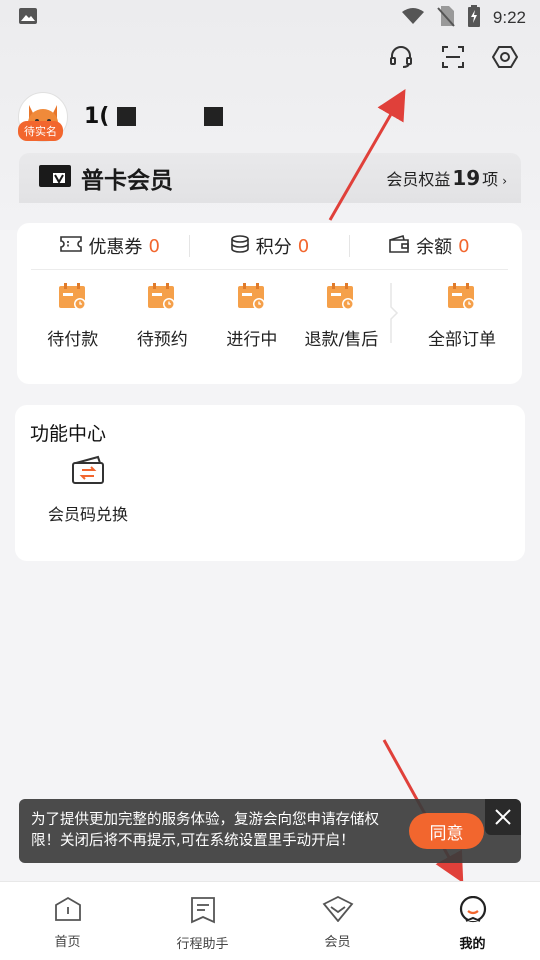 The width and height of the screenshot is (540, 960). I want to click on nav-member: 会员, so click(337, 921).